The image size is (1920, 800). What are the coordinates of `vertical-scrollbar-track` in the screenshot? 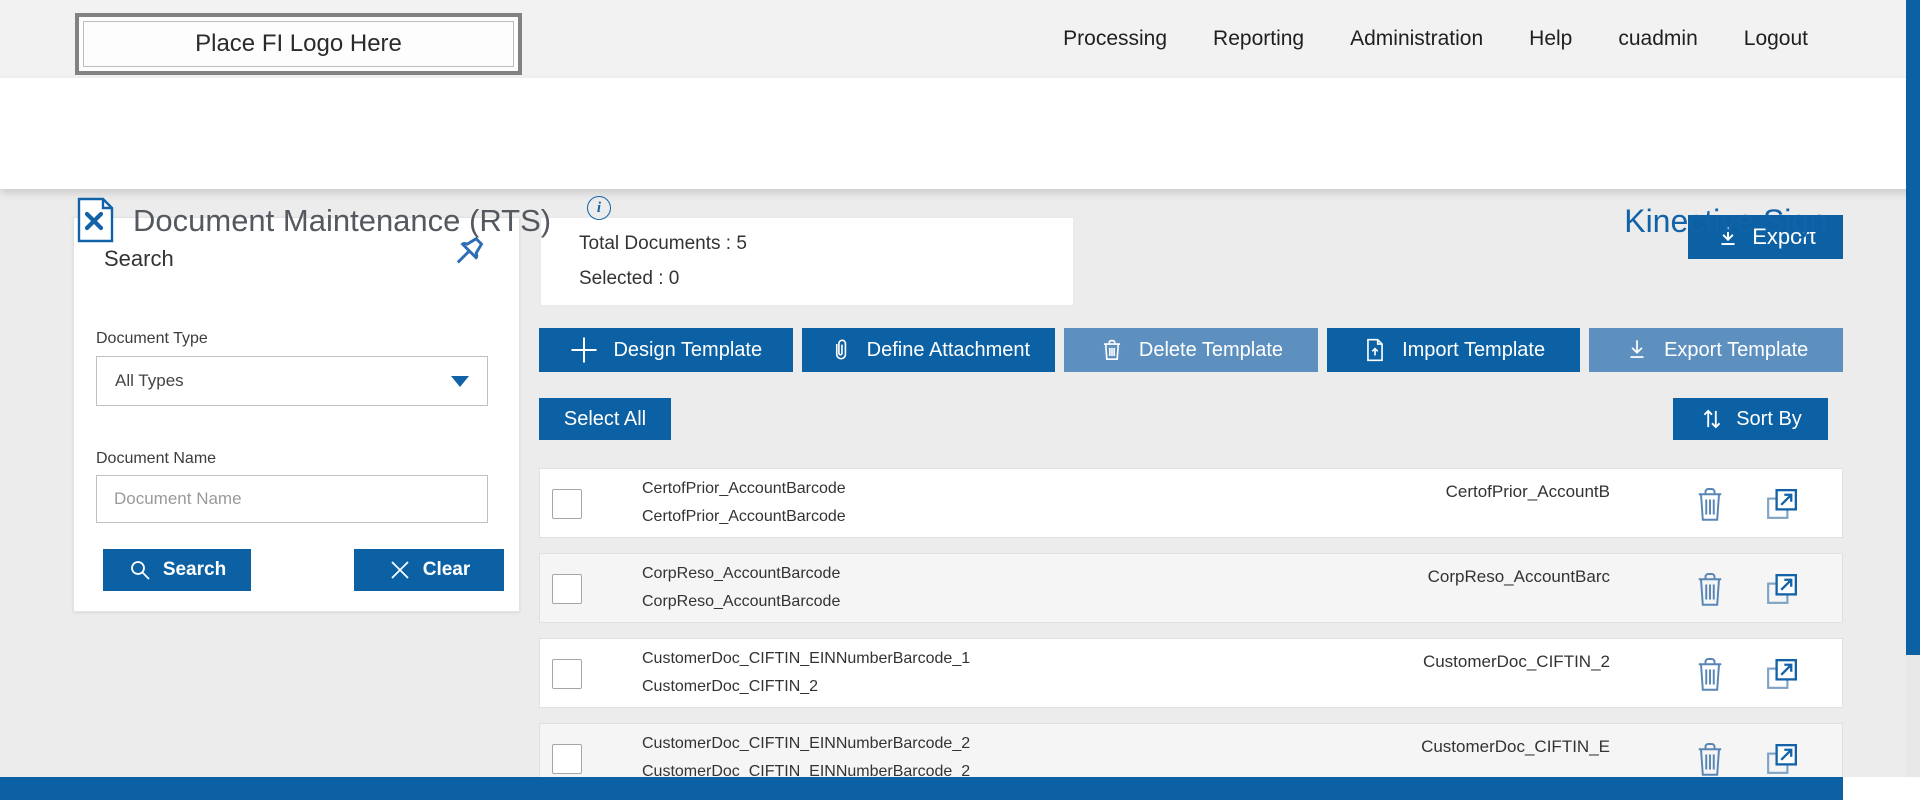 It's located at (1913, 716).